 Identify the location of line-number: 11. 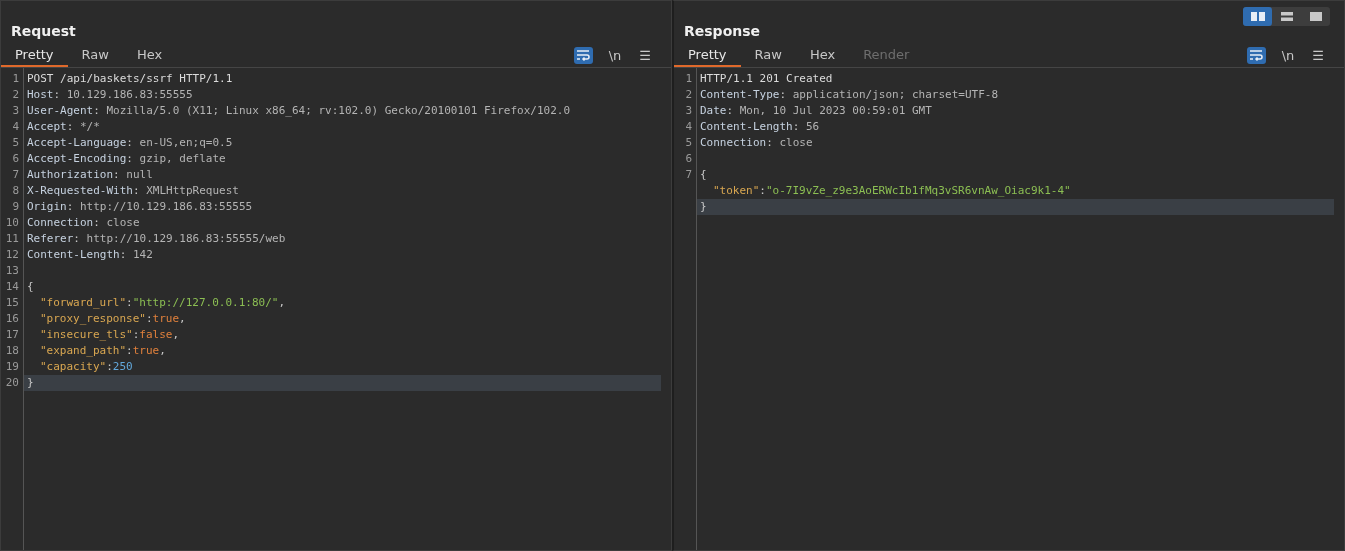
(12, 238).